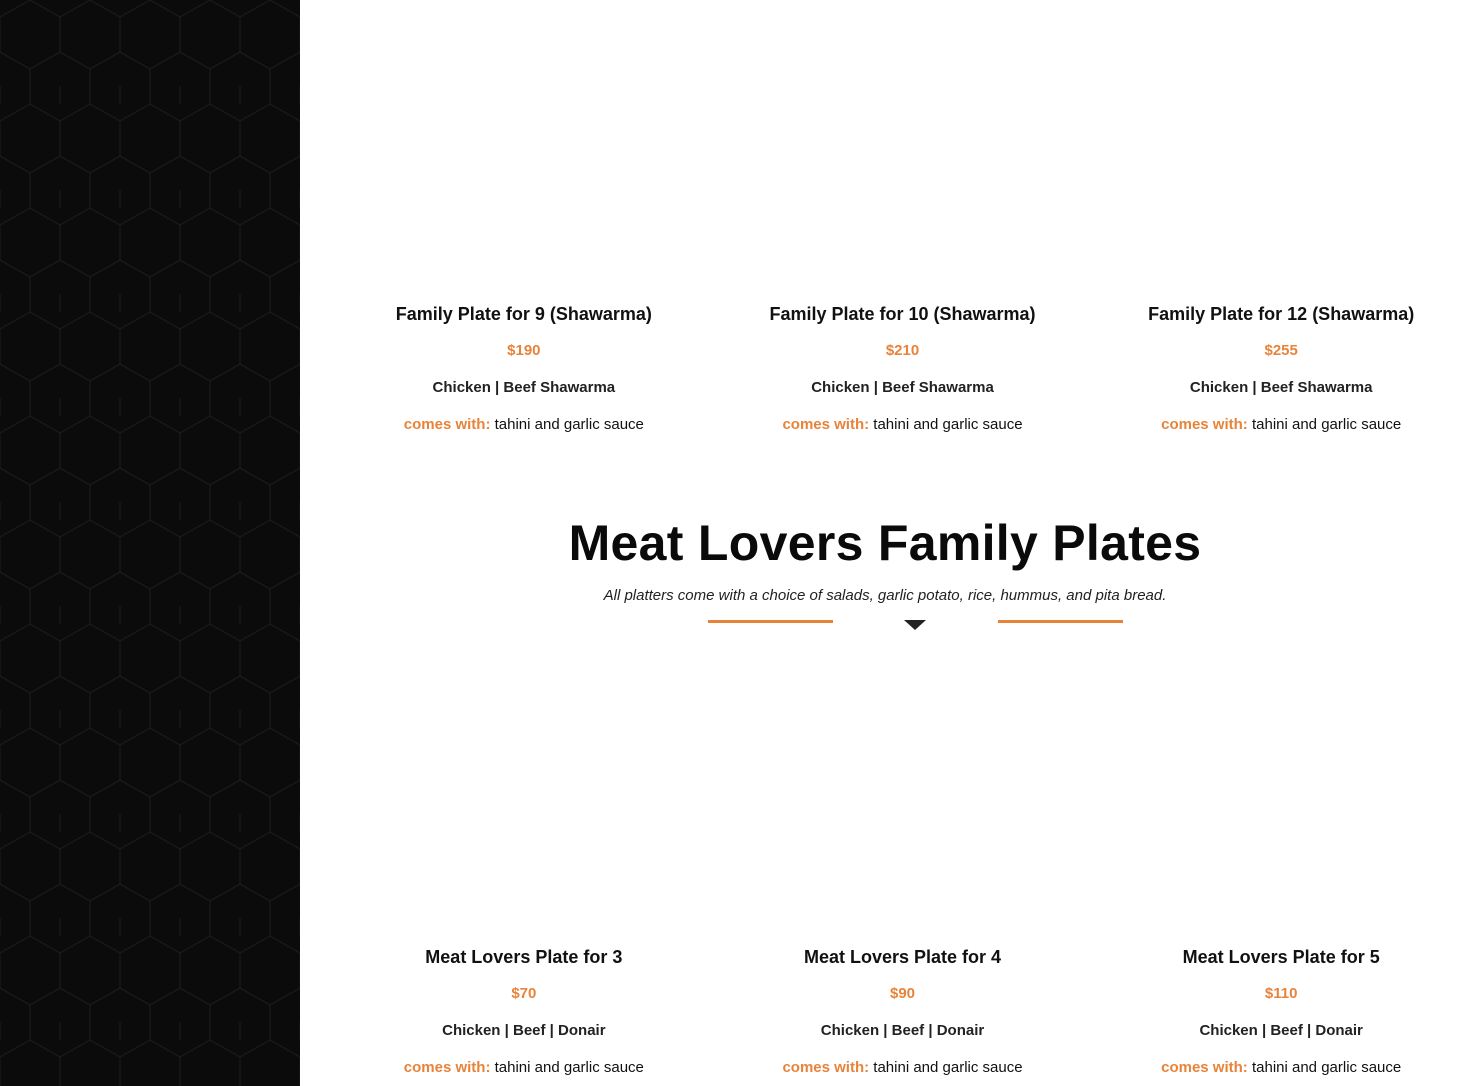 Image resolution: width=1470 pixels, height=1086 pixels. What do you see at coordinates (523, 314) in the screenshot?
I see `menu-card-title: Family Plate for 9 (Shawarma)` at bounding box center [523, 314].